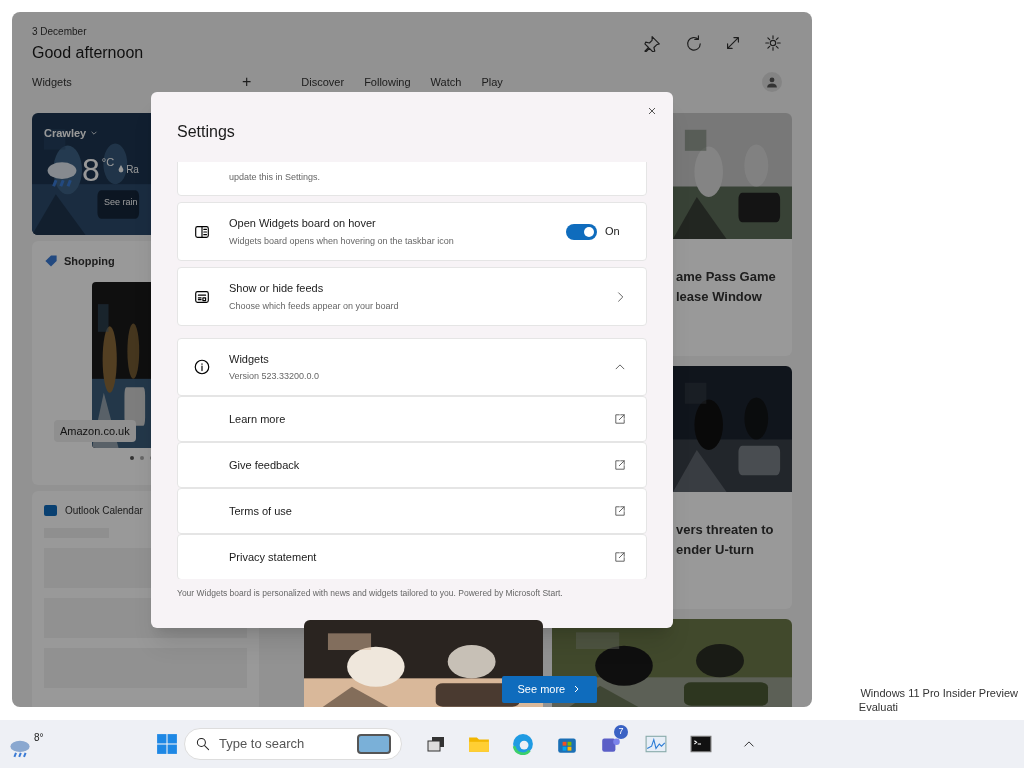 This screenshot has height=768, width=1024. I want to click on footer-note: Your Widgets board is personalized with news and widgets tailored to you. Powered by Microsoft Start., so click(370, 593).